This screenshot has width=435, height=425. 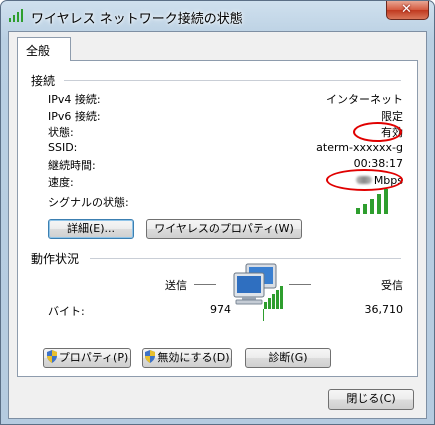 What do you see at coordinates (61, 182) in the screenshot?
I see `speed-label: 速度:` at bounding box center [61, 182].